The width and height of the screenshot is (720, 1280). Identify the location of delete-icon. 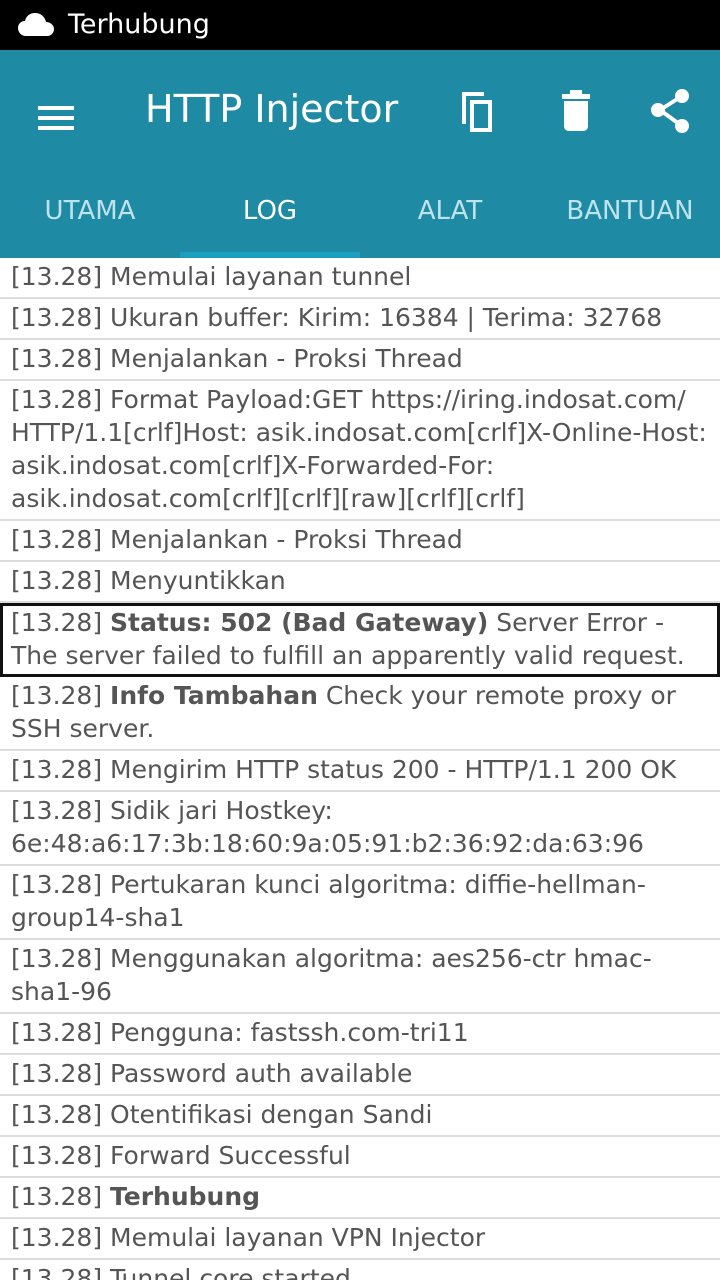
(576, 110).